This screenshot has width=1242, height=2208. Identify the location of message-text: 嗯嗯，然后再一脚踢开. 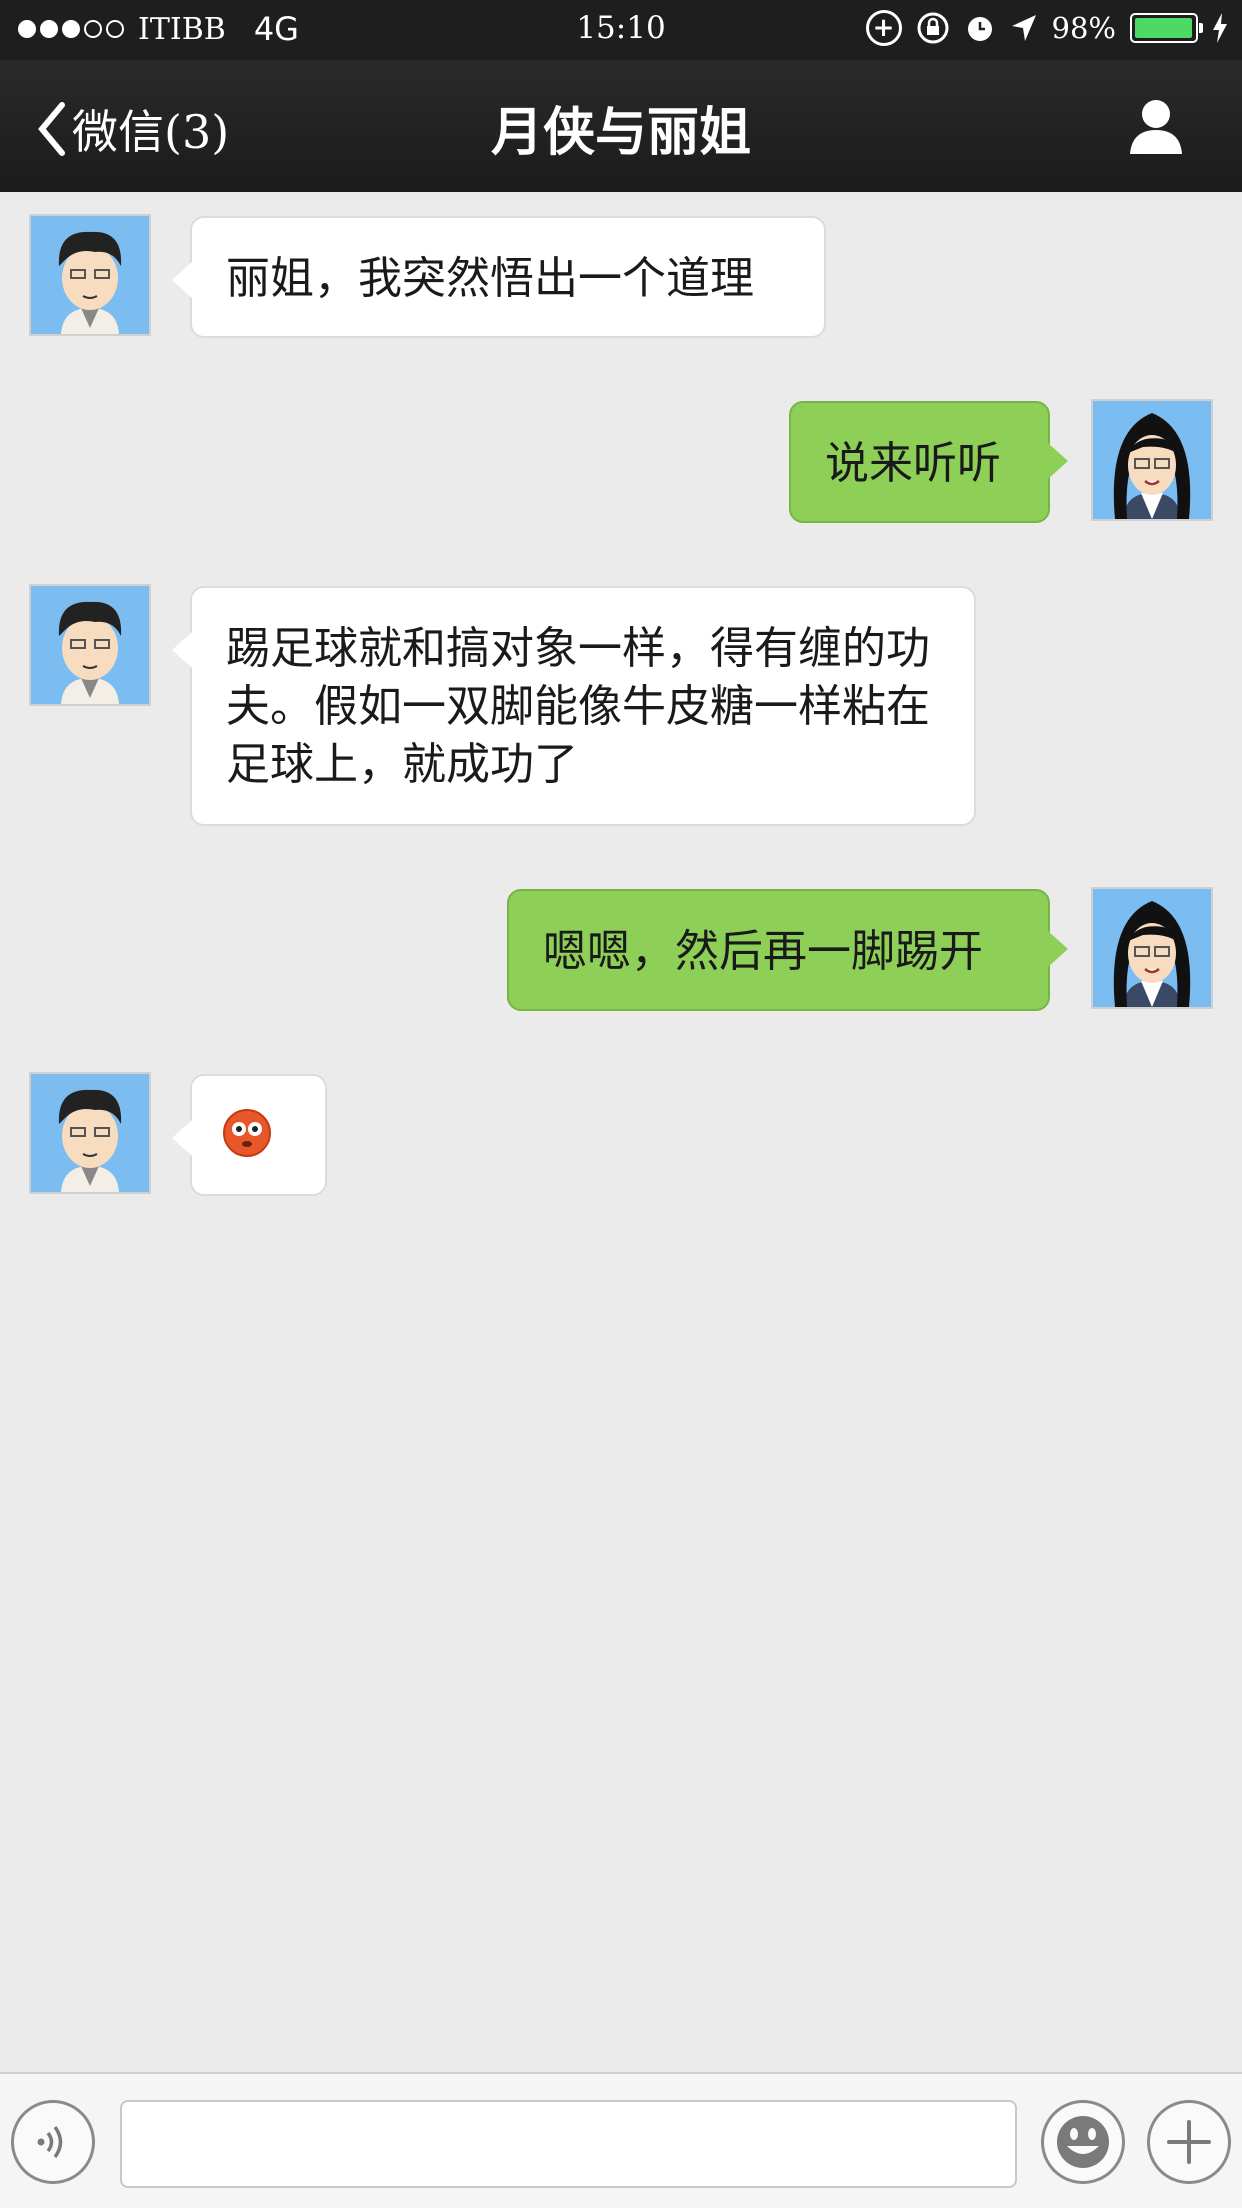
(763, 951).